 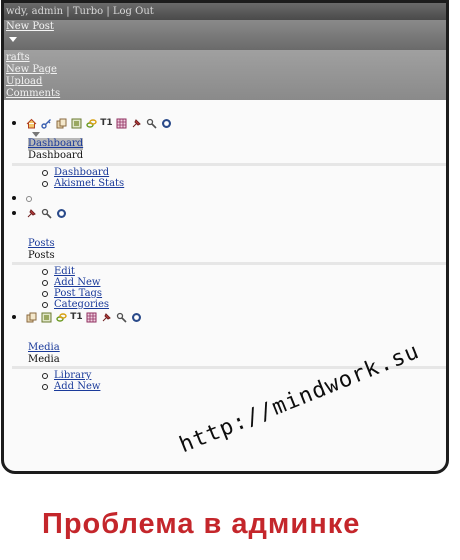 I want to click on dashboard-submenu: Dashboard Akismet Stats, so click(x=237, y=178).